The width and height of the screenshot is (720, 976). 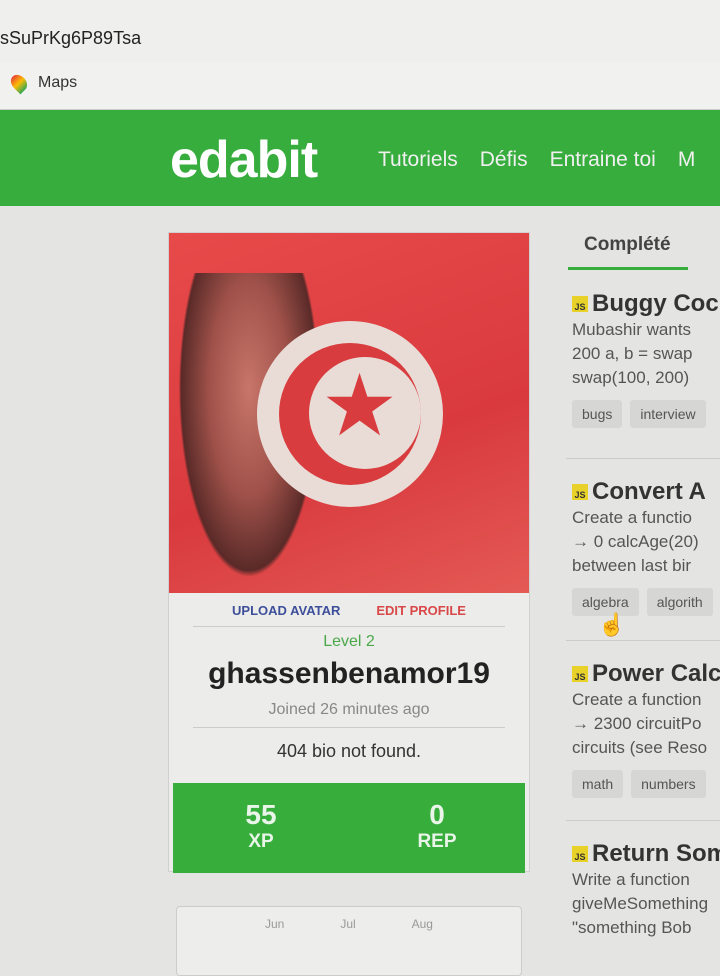 What do you see at coordinates (261, 841) in the screenshot?
I see `xp-label: XP` at bounding box center [261, 841].